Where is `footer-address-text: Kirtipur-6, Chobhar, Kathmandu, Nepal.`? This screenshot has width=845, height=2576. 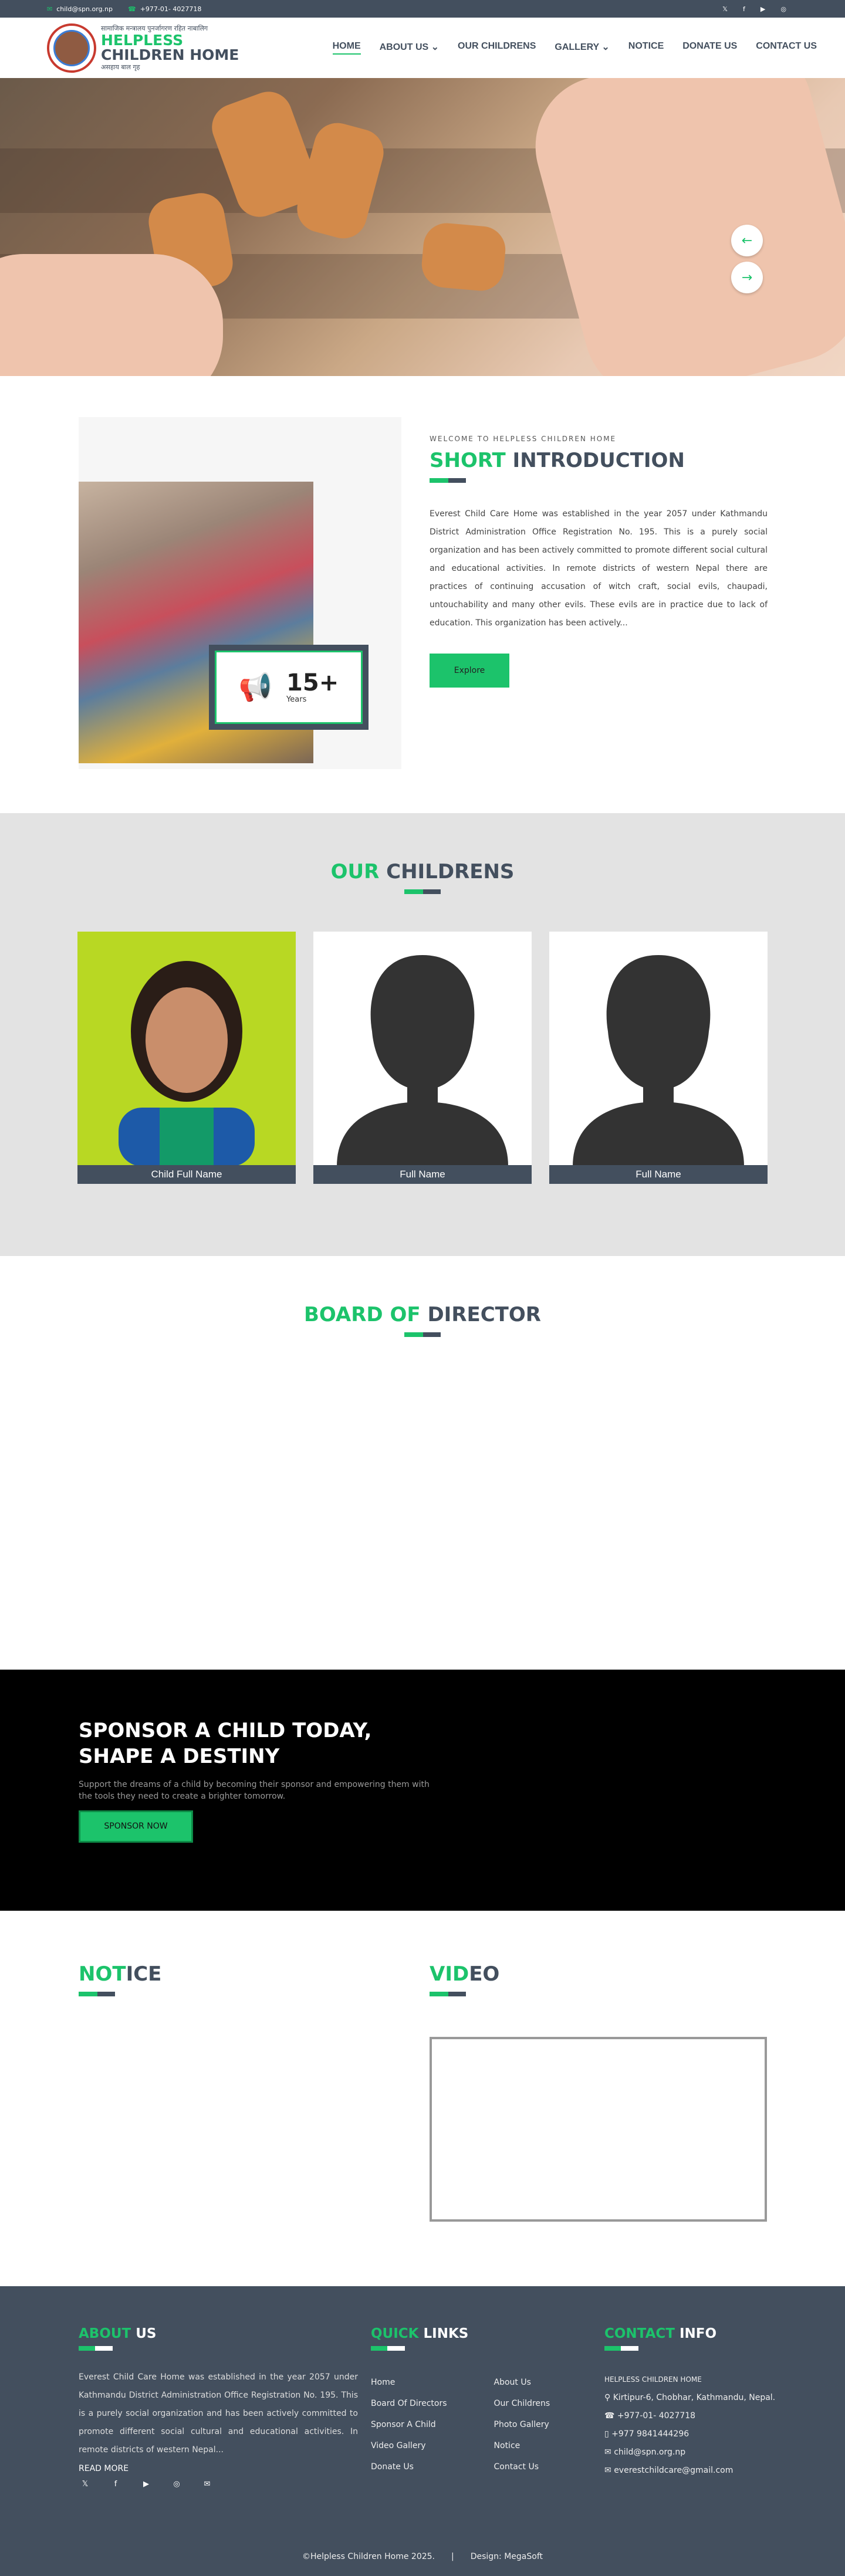 footer-address-text: Kirtipur-6, Chobhar, Kathmandu, Nepal. is located at coordinates (694, 2397).